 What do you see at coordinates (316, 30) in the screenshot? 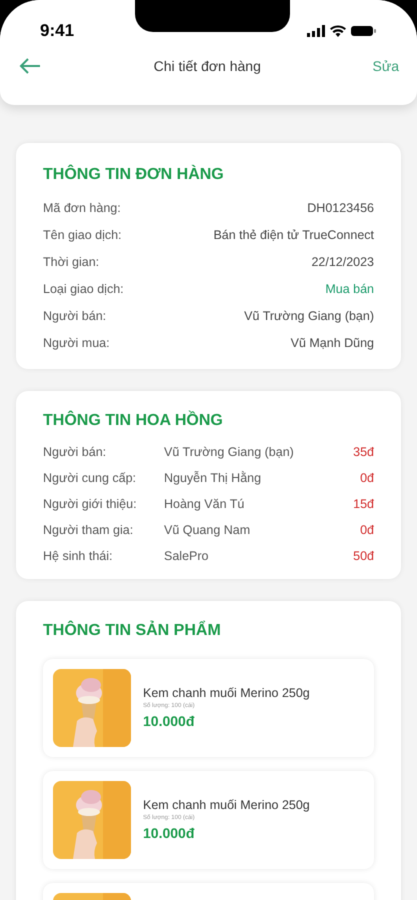
I see `signal-icon` at bounding box center [316, 30].